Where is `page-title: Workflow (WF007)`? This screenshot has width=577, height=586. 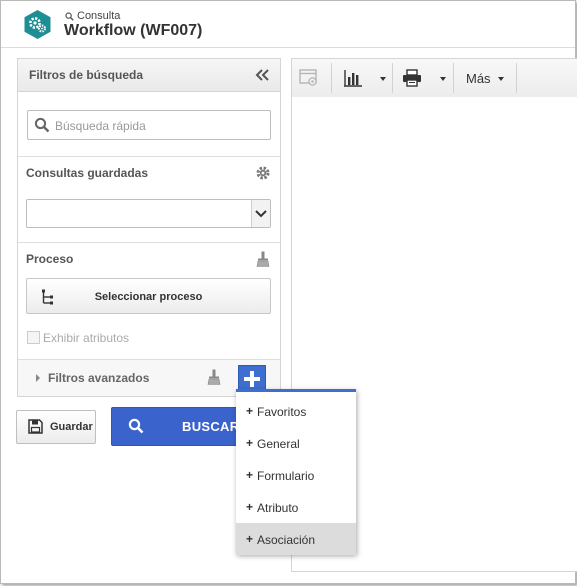 page-title: Workflow (WF007) is located at coordinates (133, 30).